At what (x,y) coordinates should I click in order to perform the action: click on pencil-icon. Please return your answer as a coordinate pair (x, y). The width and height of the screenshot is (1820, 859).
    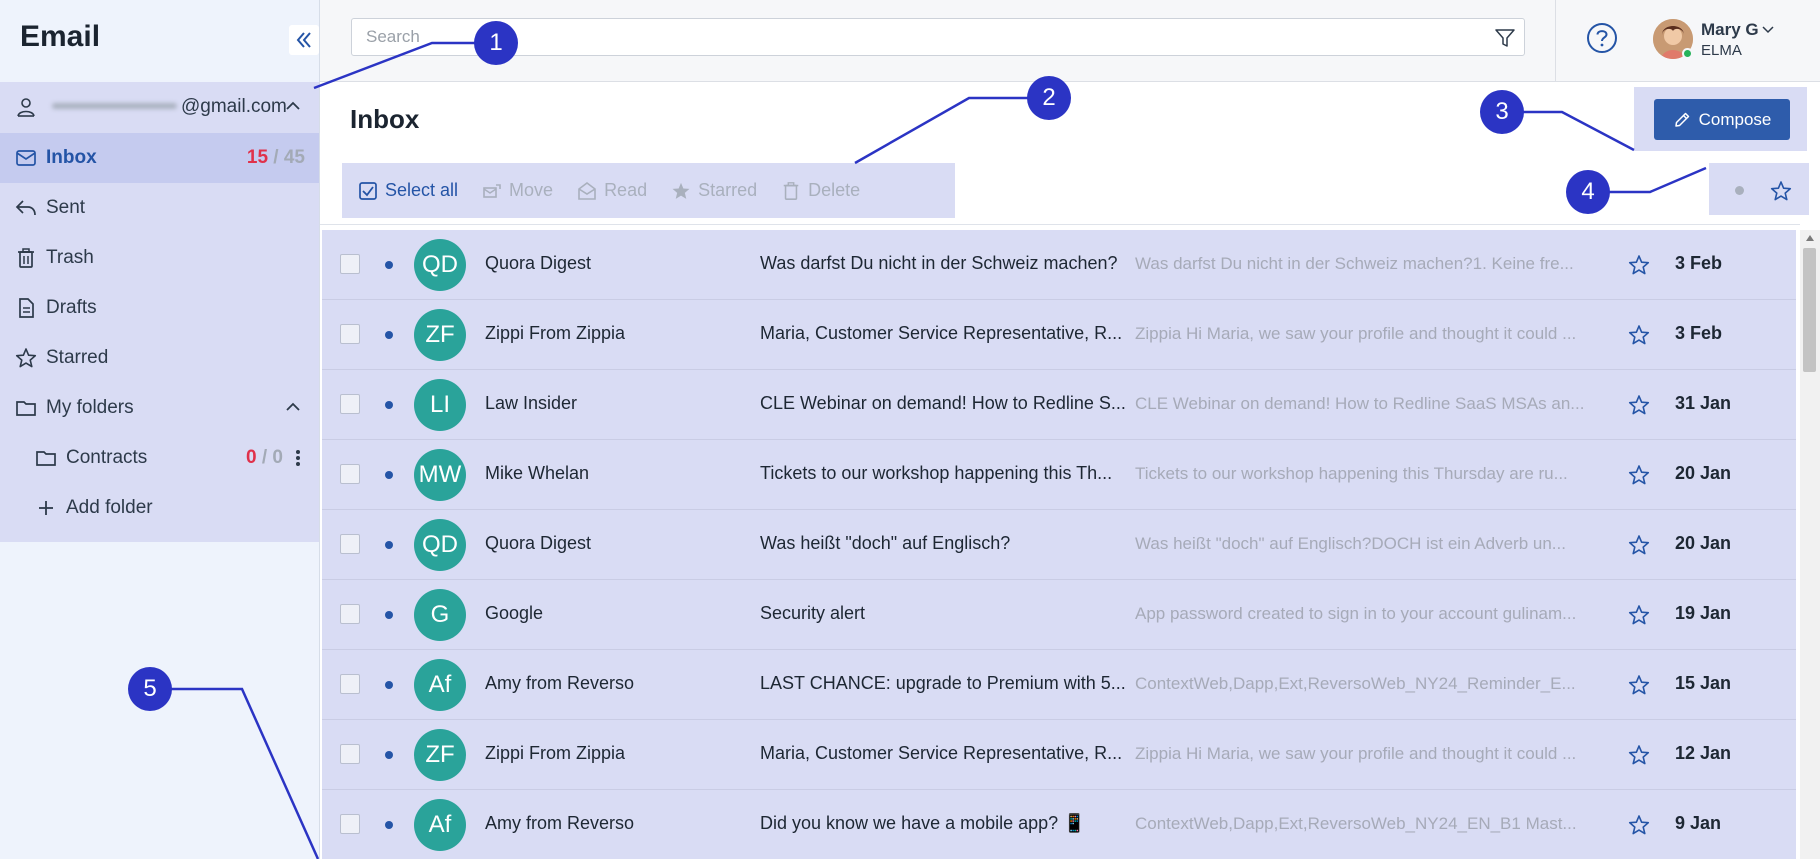
    Looking at the image, I should click on (1681, 119).